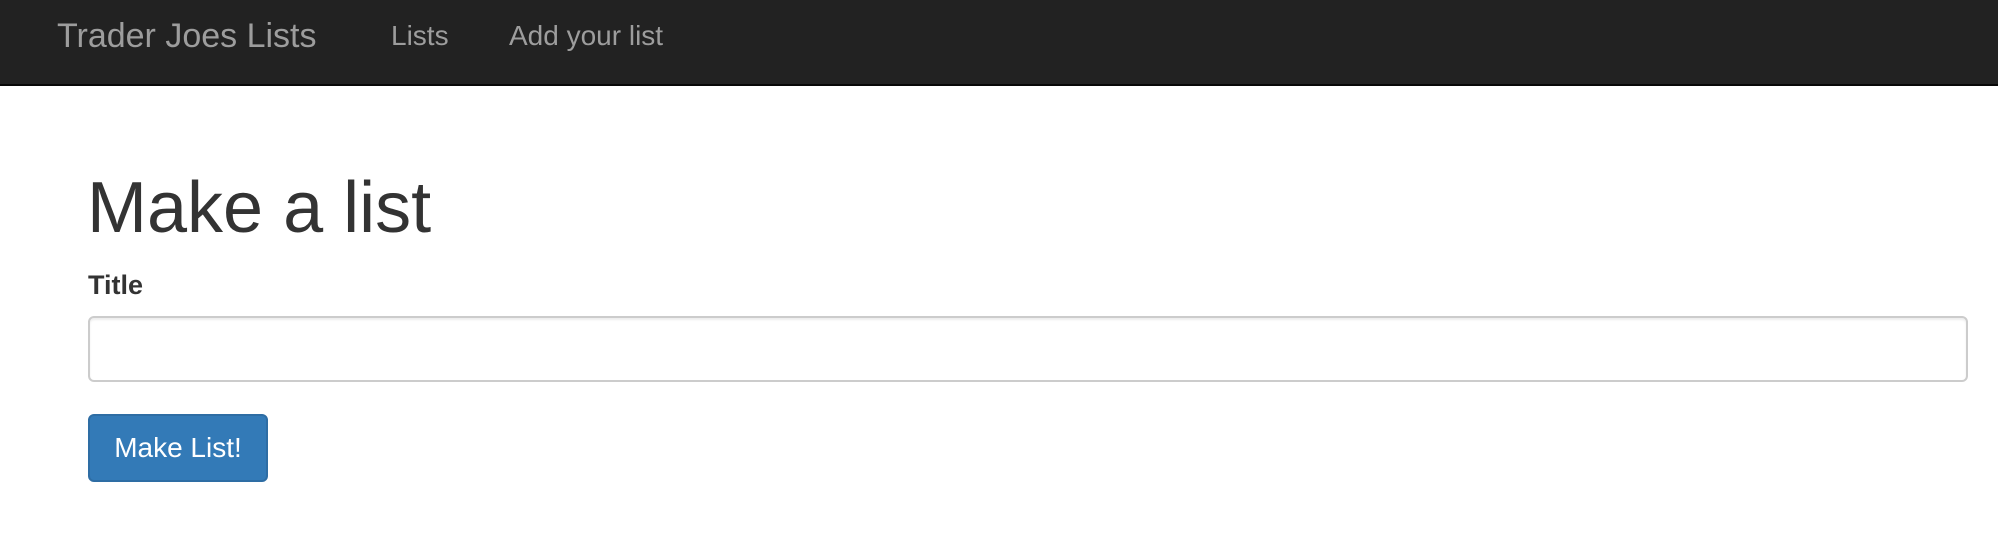 This screenshot has width=1998, height=558. I want to click on title-input, so click(1028, 349).